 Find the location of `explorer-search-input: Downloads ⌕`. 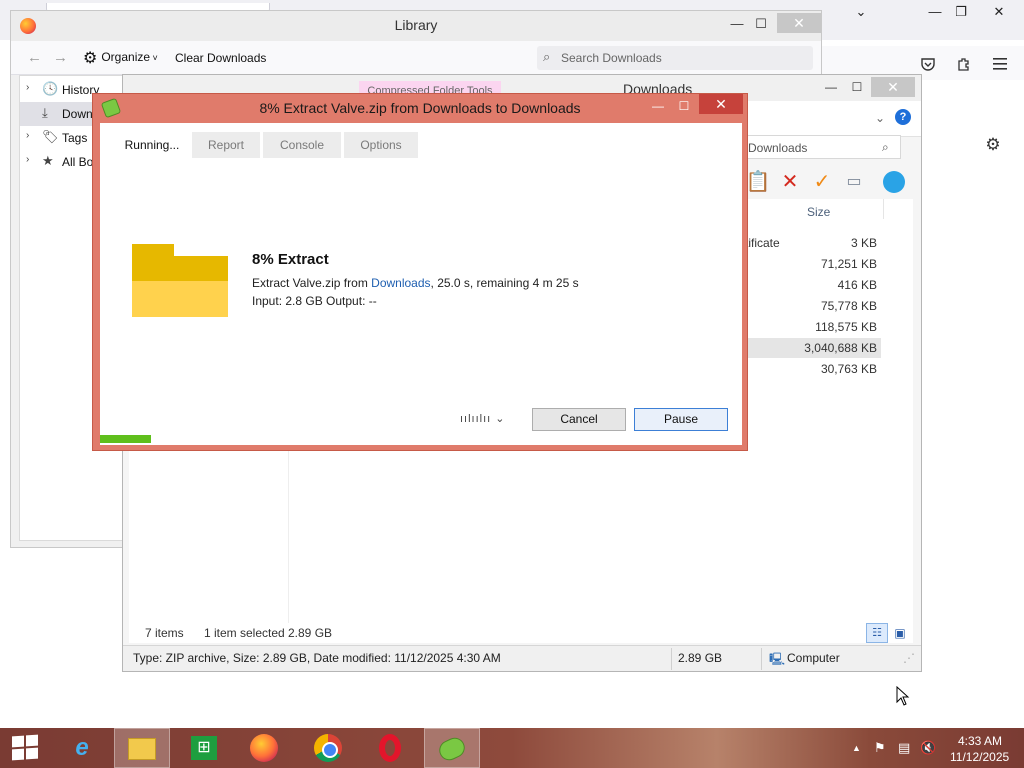

explorer-search-input: Downloads ⌕ is located at coordinates (822, 147).